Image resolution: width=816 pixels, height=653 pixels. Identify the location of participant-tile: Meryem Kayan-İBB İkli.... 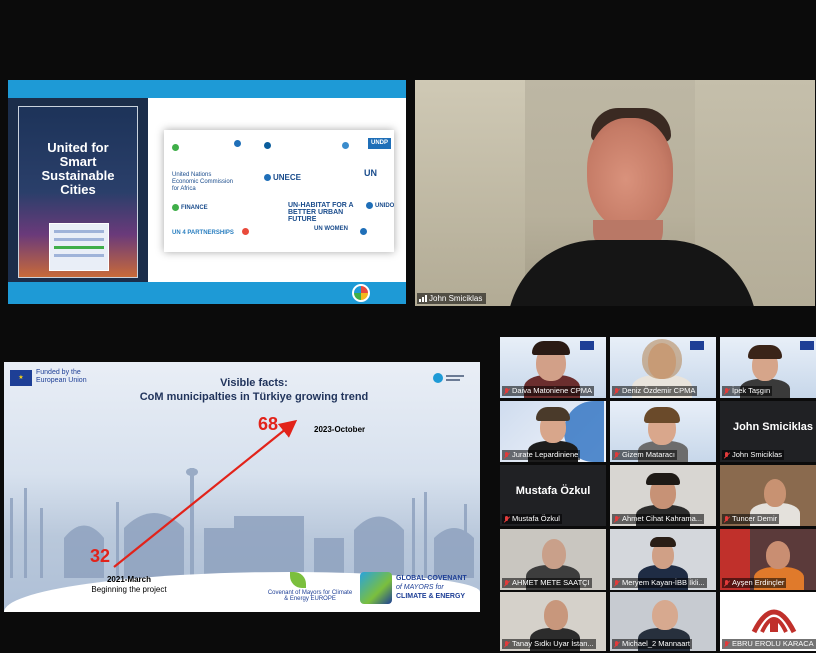
(663, 559).